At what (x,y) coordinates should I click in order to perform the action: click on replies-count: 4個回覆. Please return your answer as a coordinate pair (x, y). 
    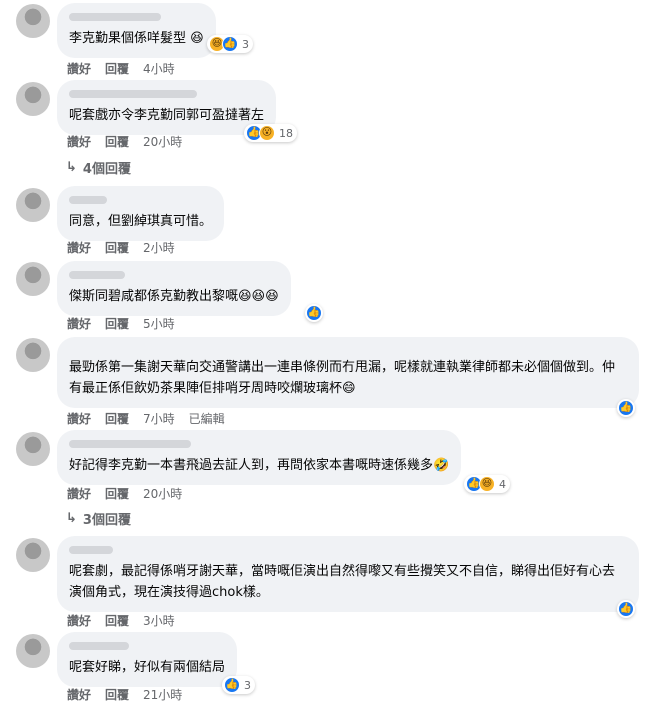
    Looking at the image, I should click on (106, 169).